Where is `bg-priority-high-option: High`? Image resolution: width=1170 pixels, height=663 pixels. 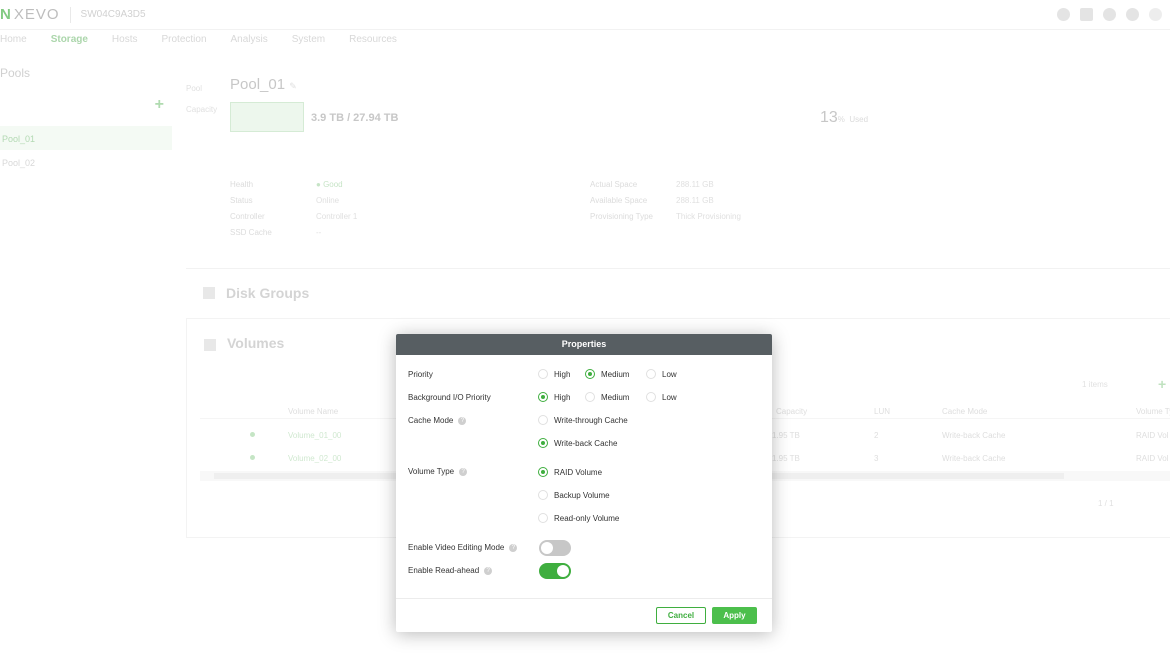 bg-priority-high-option: High is located at coordinates (554, 397).